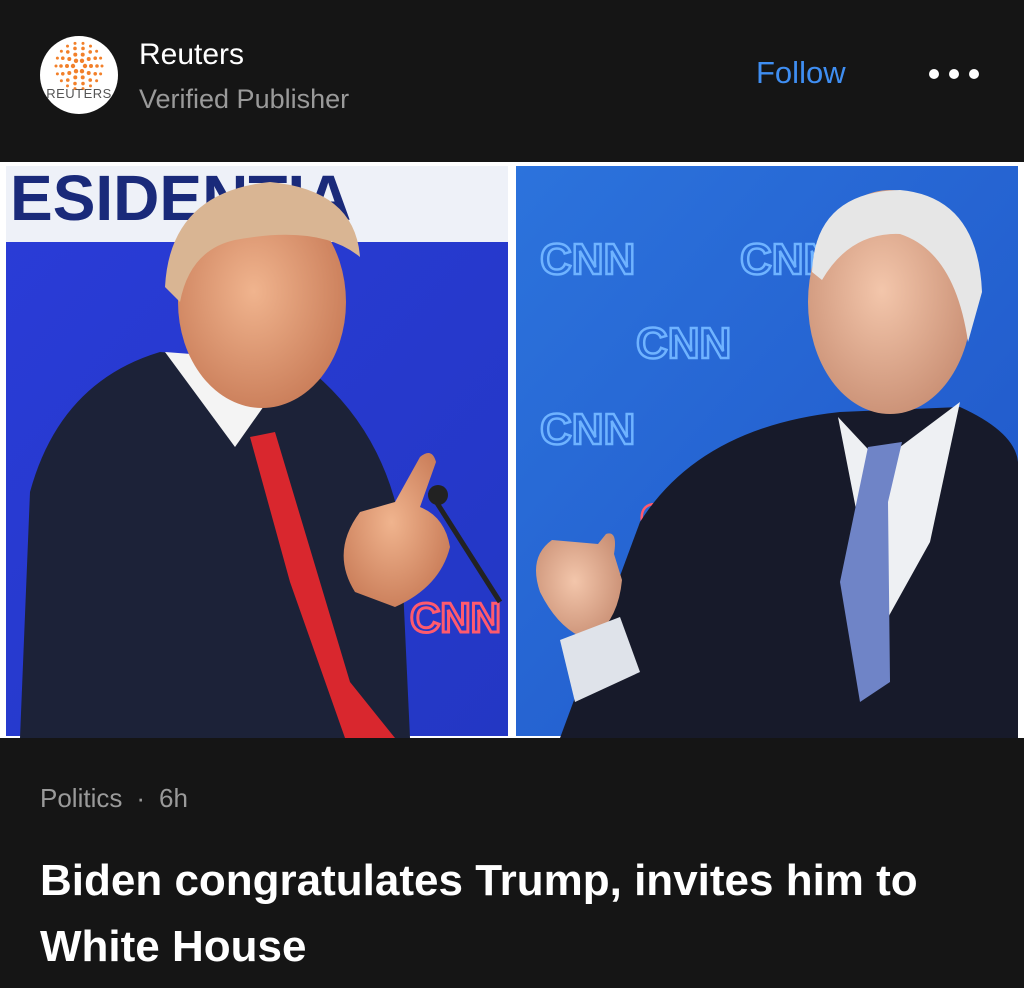 Image resolution: width=1024 pixels, height=988 pixels. I want to click on logo-text: REUTERS, so click(79, 93).